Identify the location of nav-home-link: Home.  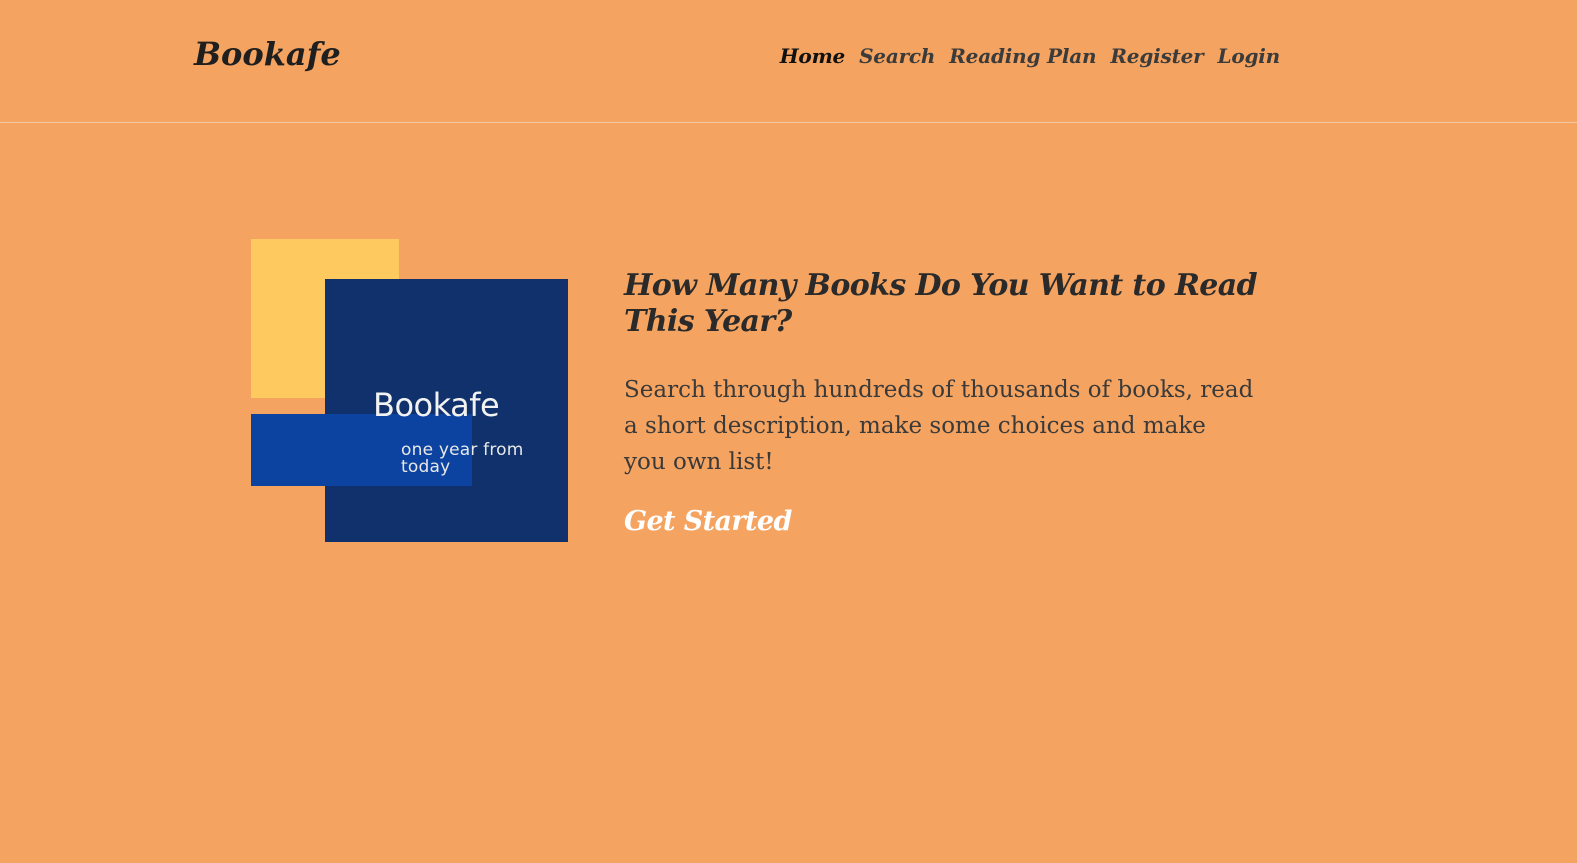
(813, 56).